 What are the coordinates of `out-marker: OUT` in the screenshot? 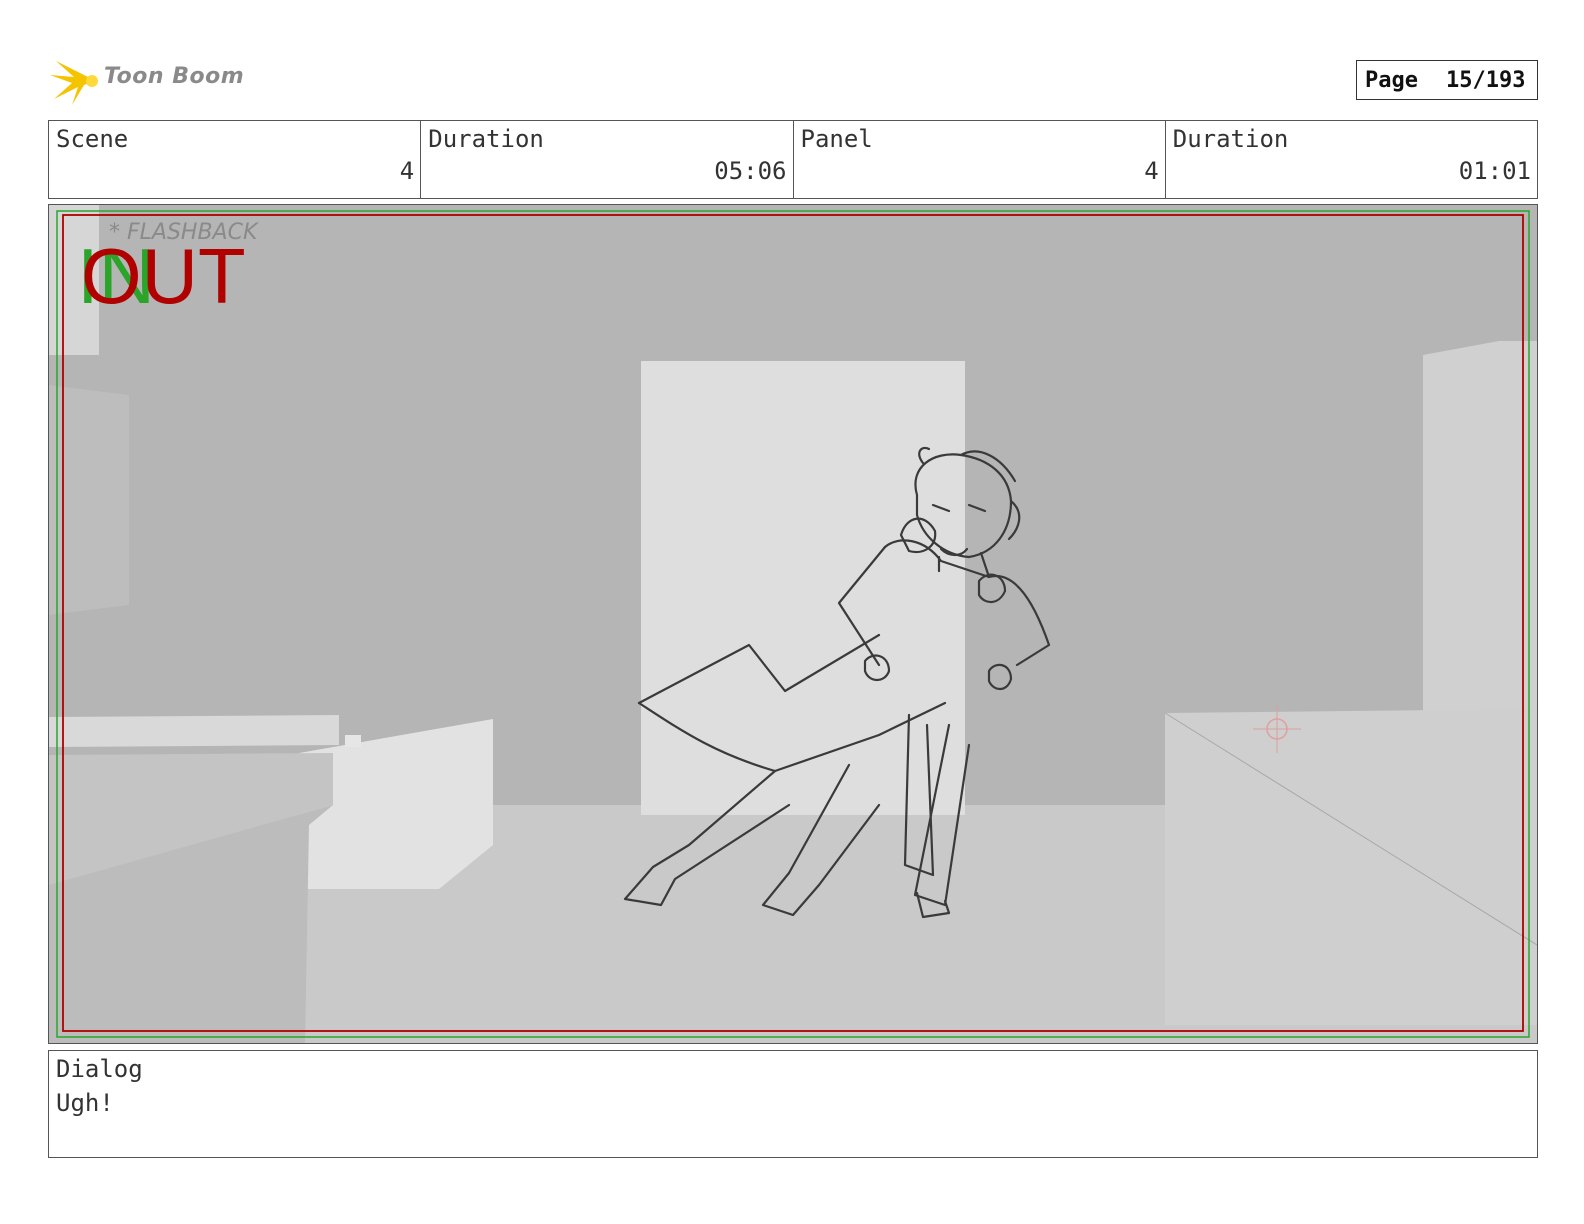 It's located at (163, 276).